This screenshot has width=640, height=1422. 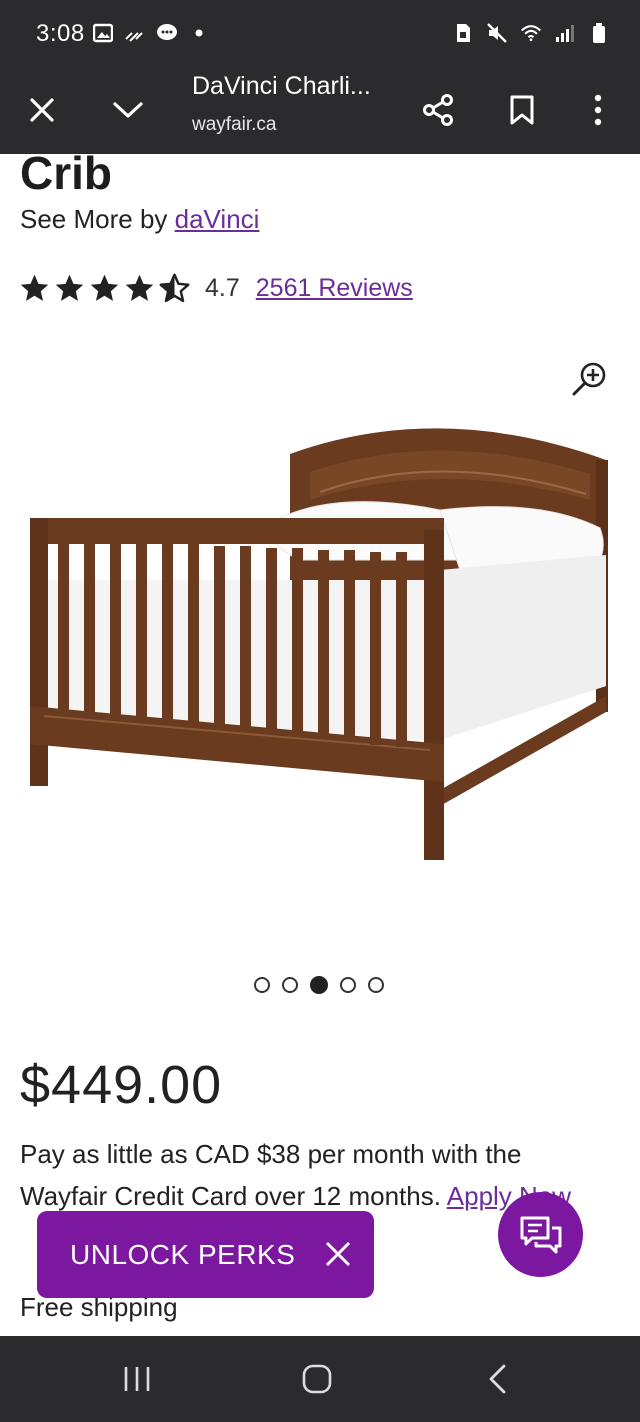 I want to click on brand-link: daVinci, so click(x=217, y=219).